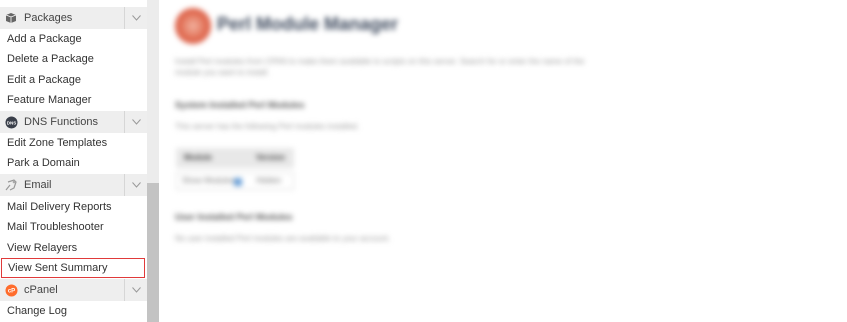 This screenshot has height=322, width=847. What do you see at coordinates (198, 157) in the screenshot?
I see `table-header-cell: Module` at bounding box center [198, 157].